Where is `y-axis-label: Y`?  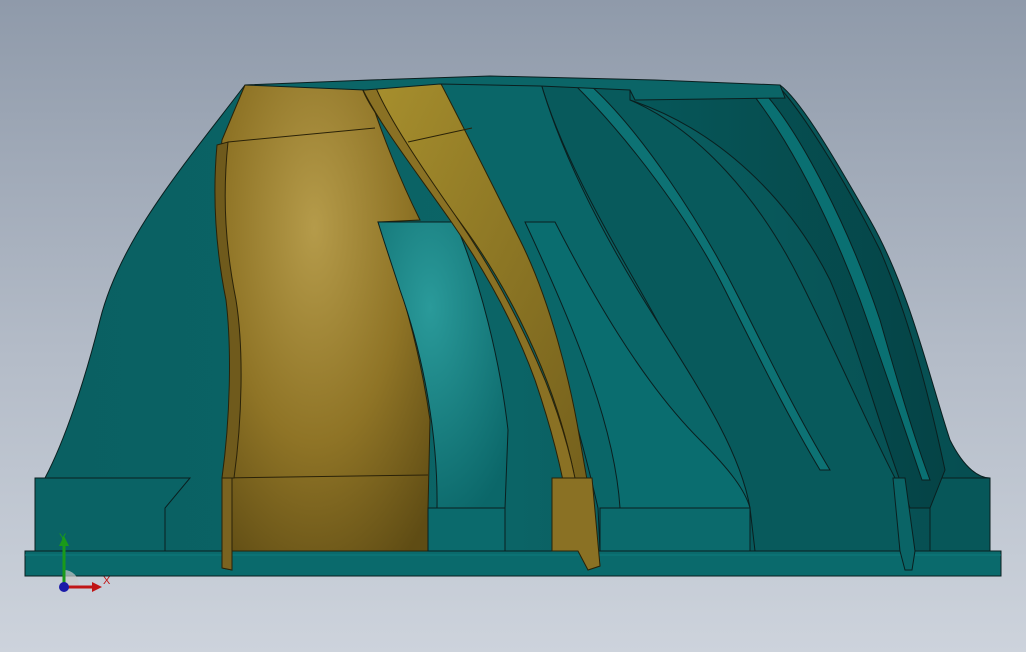
y-axis-label: Y is located at coordinates (63, 538).